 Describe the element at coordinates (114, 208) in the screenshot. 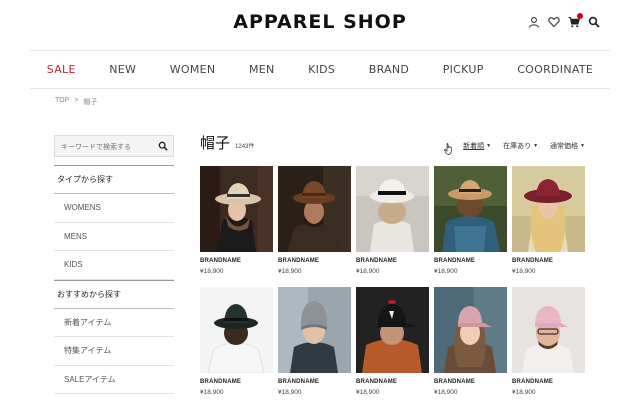

I see `sidebar-item-womens: WOMENS` at that location.